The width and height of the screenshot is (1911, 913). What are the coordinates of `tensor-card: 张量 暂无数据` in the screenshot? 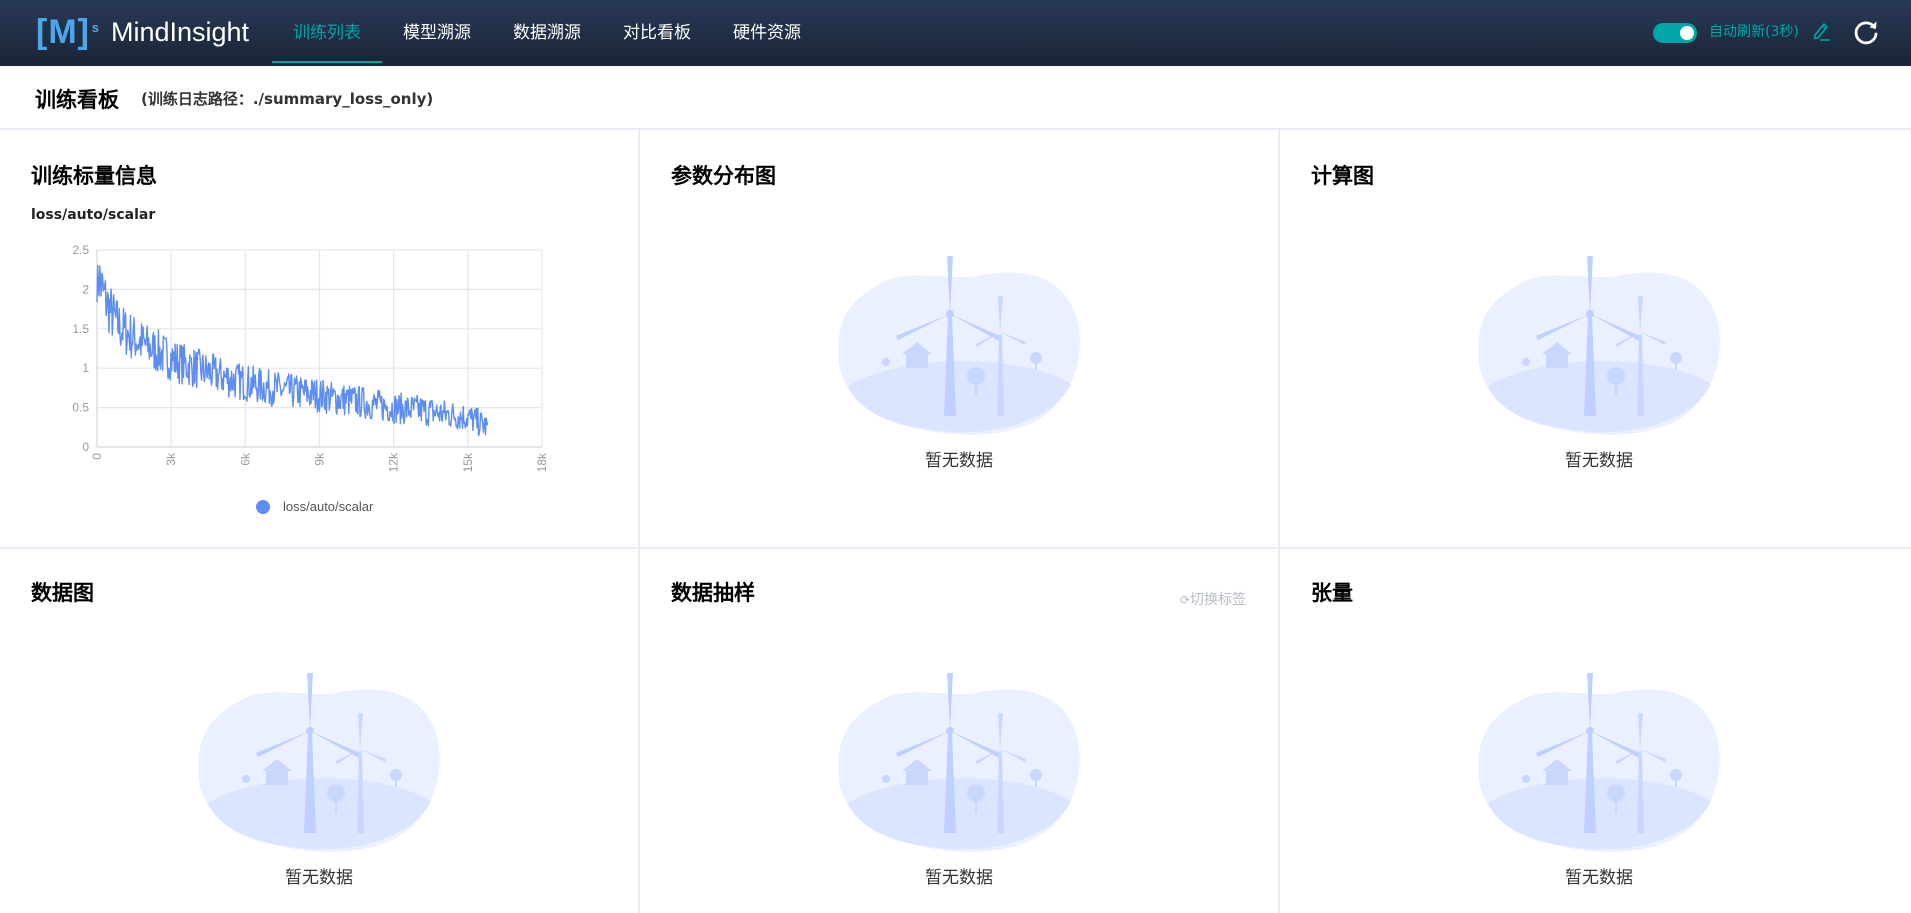 It's located at (1595, 731).